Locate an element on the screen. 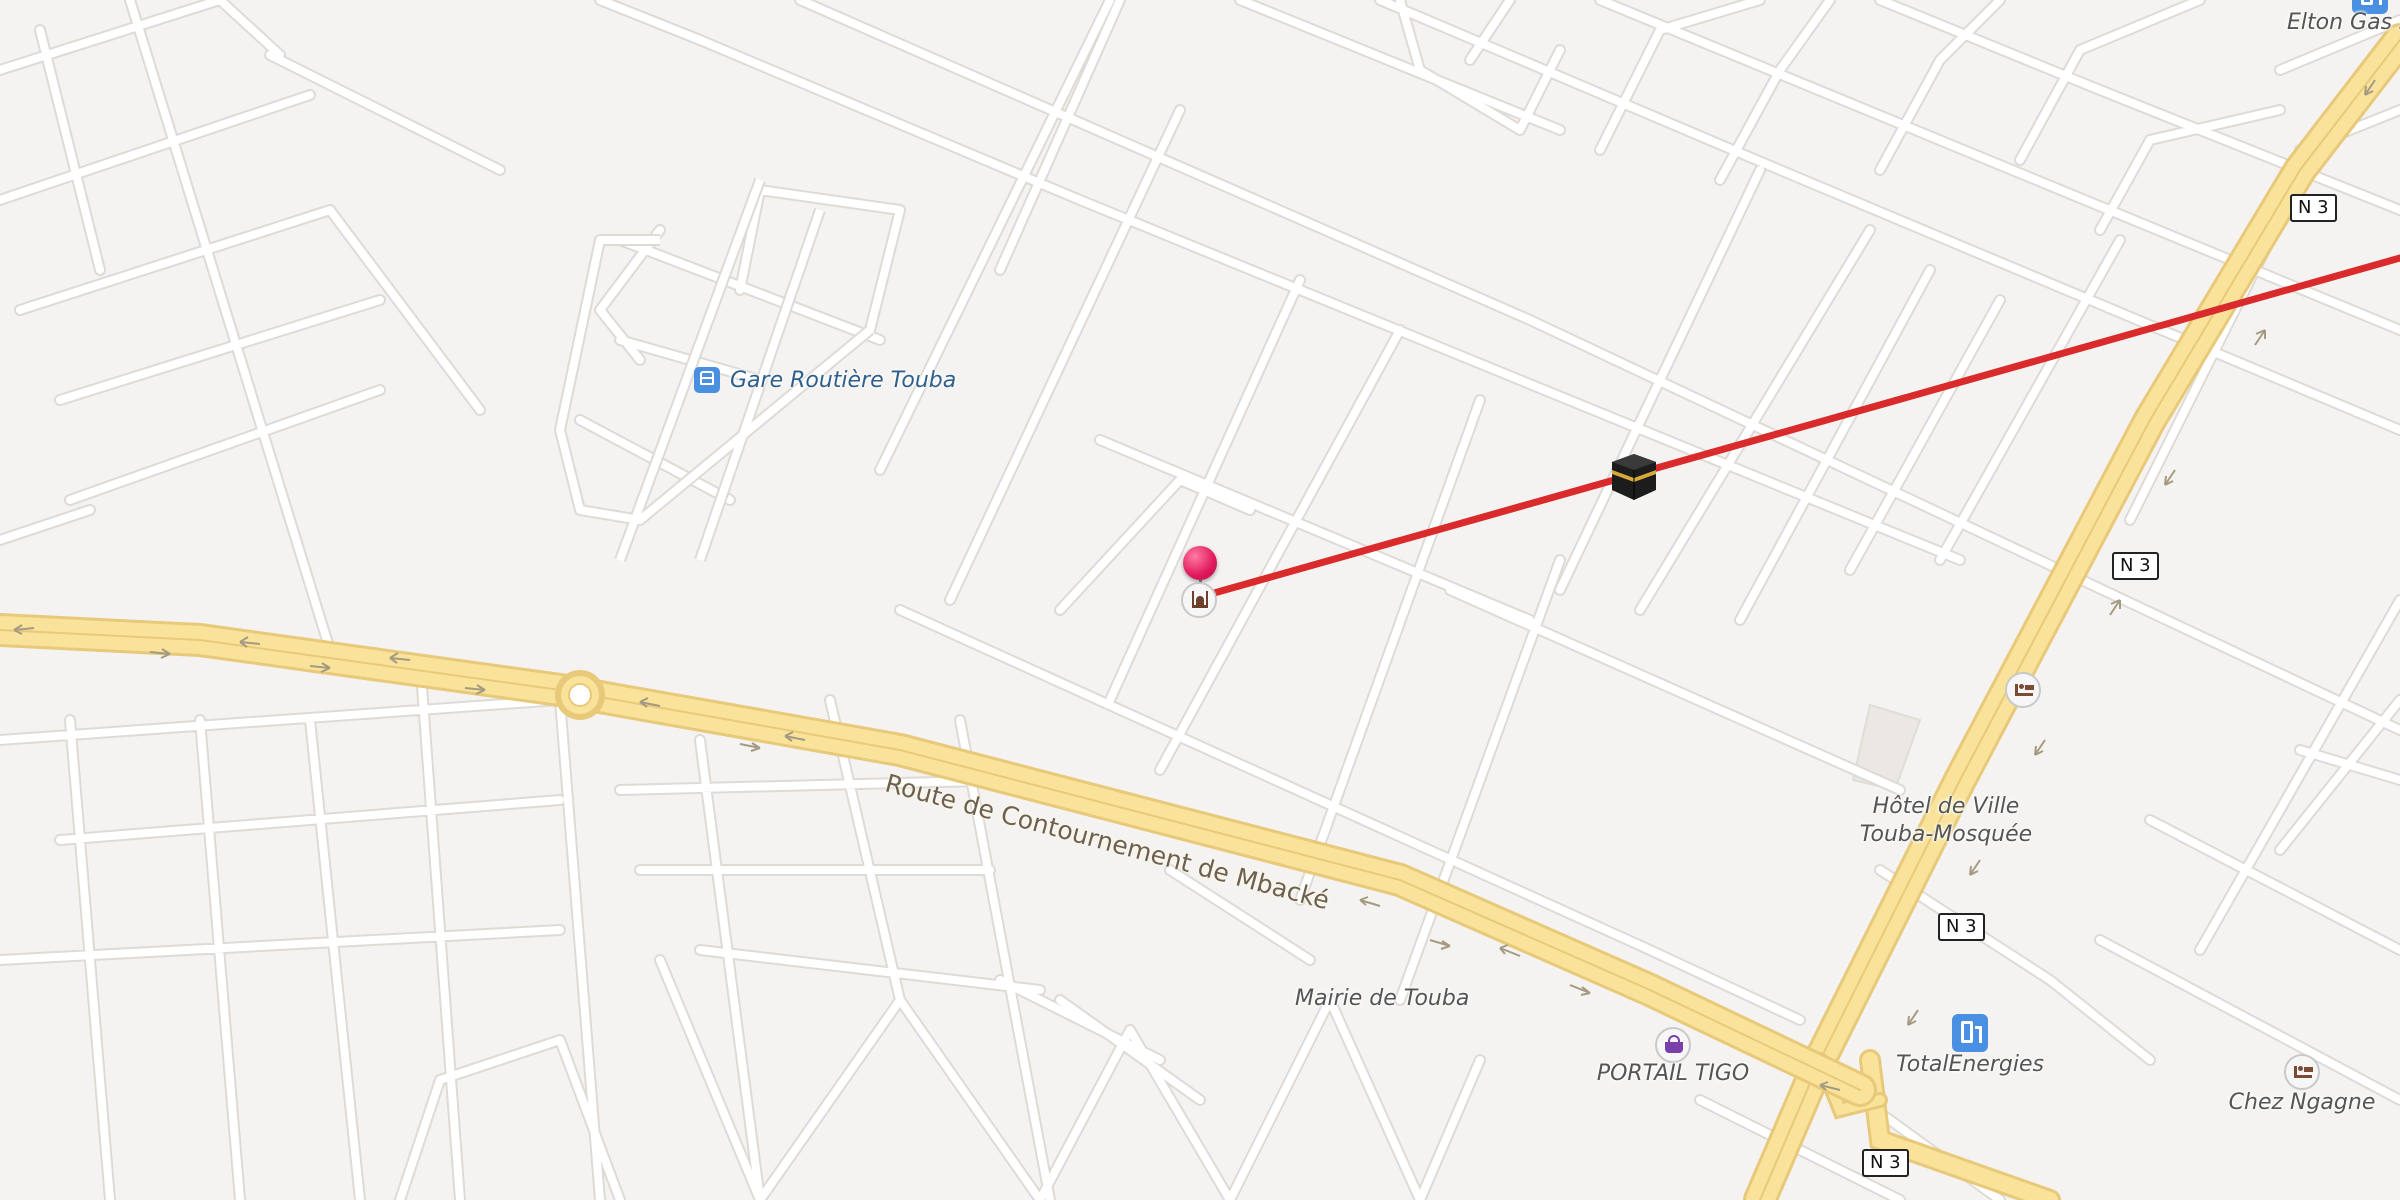 This screenshot has width=2400, height=1200. shopping-basket-icon is located at coordinates (1673, 1045).